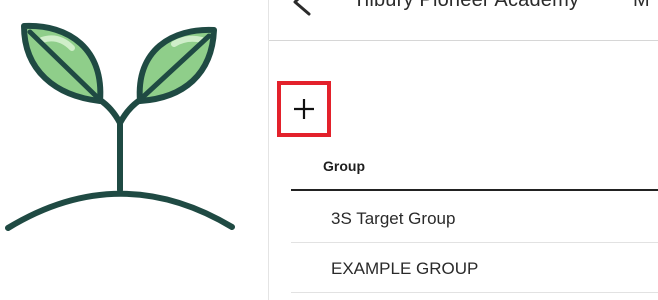 The width and height of the screenshot is (658, 300). Describe the element at coordinates (474, 219) in the screenshot. I see `table-row: 3S Target Group` at that location.